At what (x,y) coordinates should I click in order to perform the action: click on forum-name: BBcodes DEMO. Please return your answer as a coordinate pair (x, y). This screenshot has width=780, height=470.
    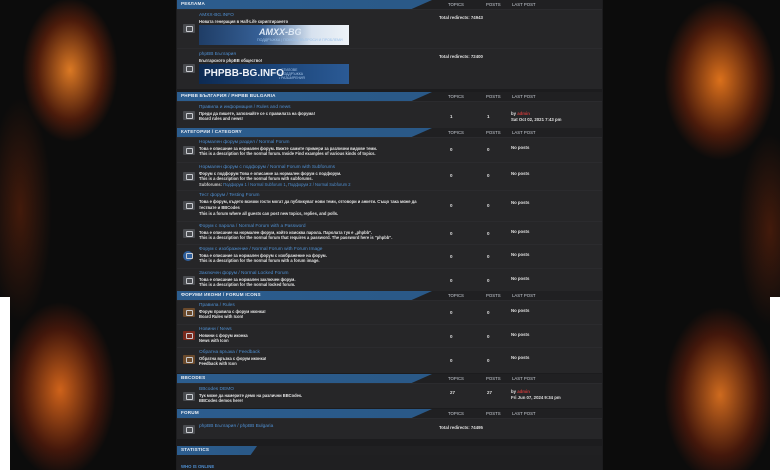
    Looking at the image, I should click on (216, 389).